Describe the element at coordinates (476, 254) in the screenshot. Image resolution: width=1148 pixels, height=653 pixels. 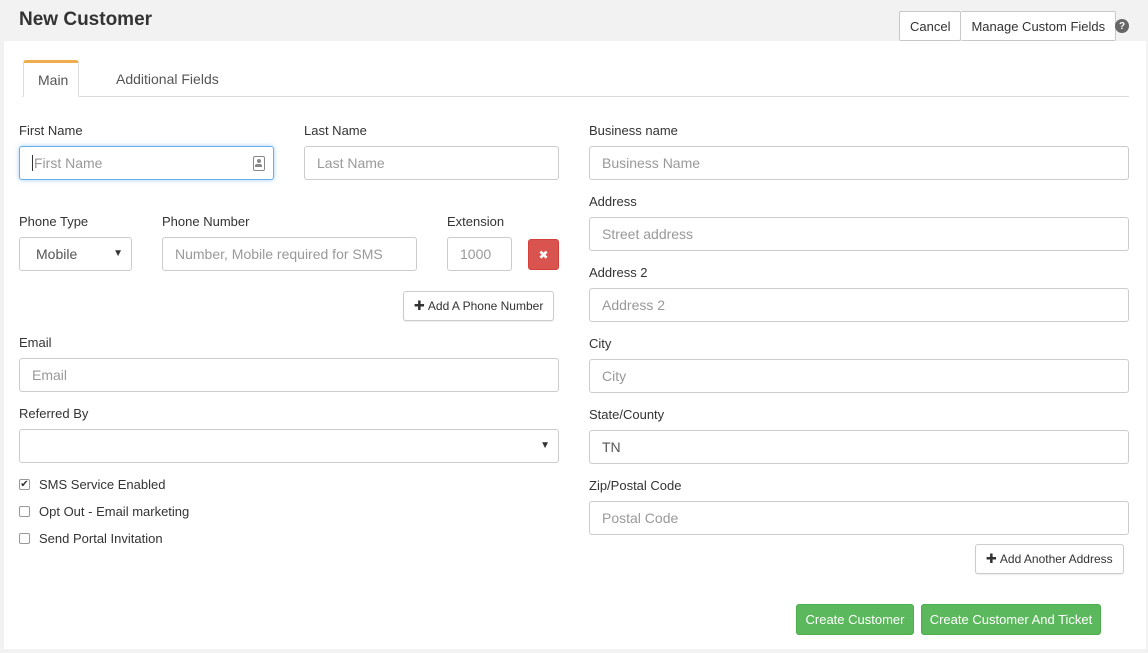
I see `extension-placeholder: 1000` at that location.